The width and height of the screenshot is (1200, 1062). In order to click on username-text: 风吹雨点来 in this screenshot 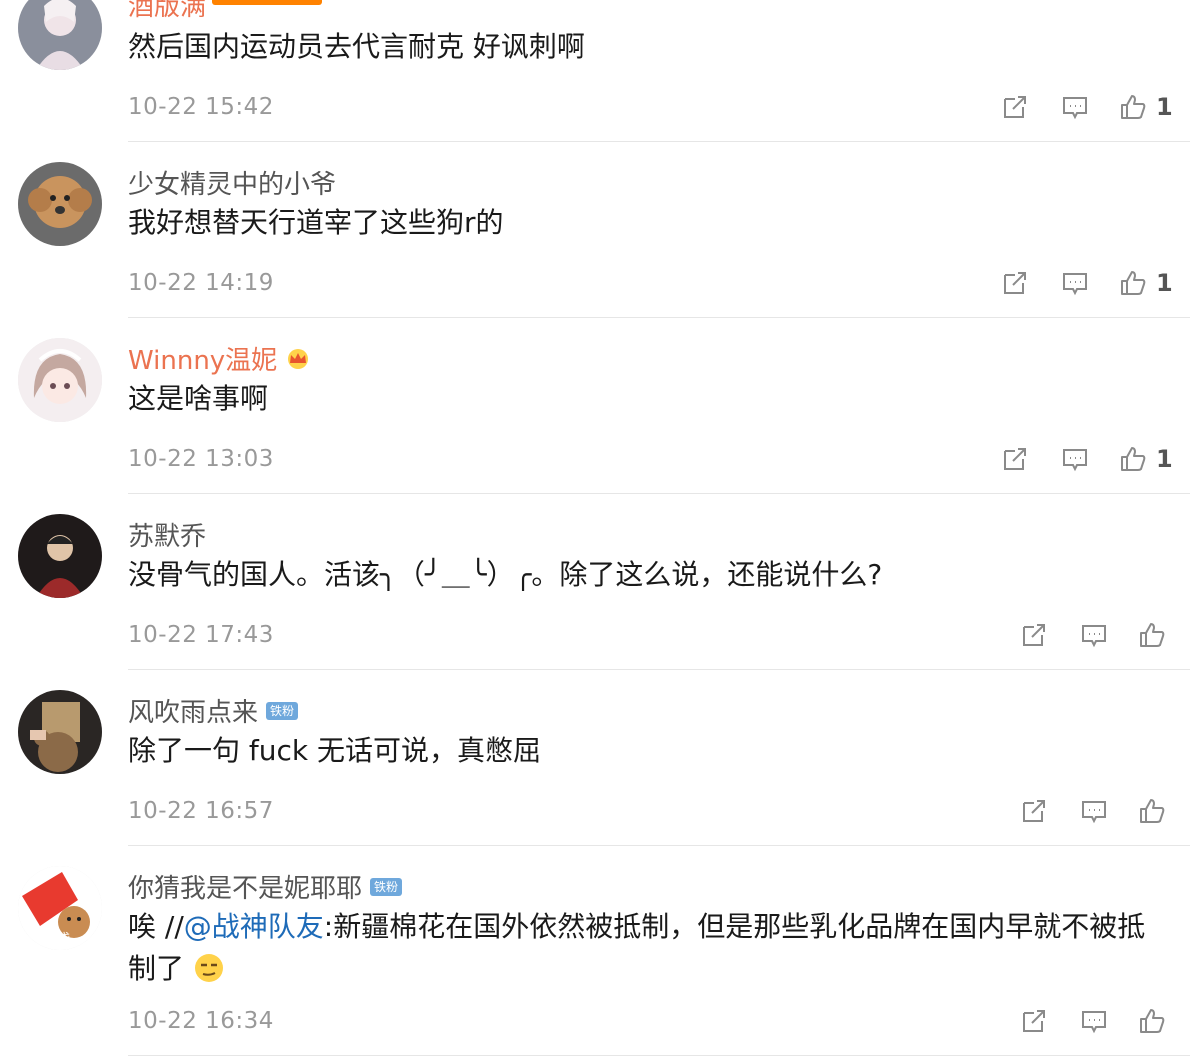, I will do `click(193, 713)`.